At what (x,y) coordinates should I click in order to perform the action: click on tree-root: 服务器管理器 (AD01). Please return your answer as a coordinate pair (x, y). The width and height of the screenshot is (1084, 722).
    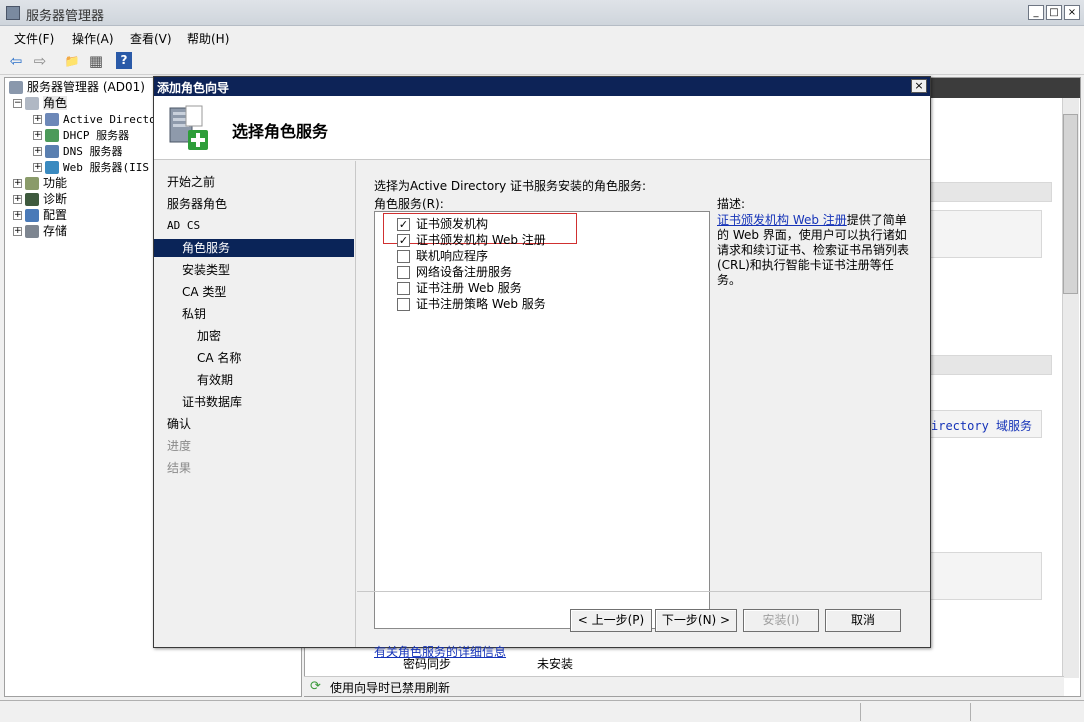
    Looking at the image, I should click on (77, 87).